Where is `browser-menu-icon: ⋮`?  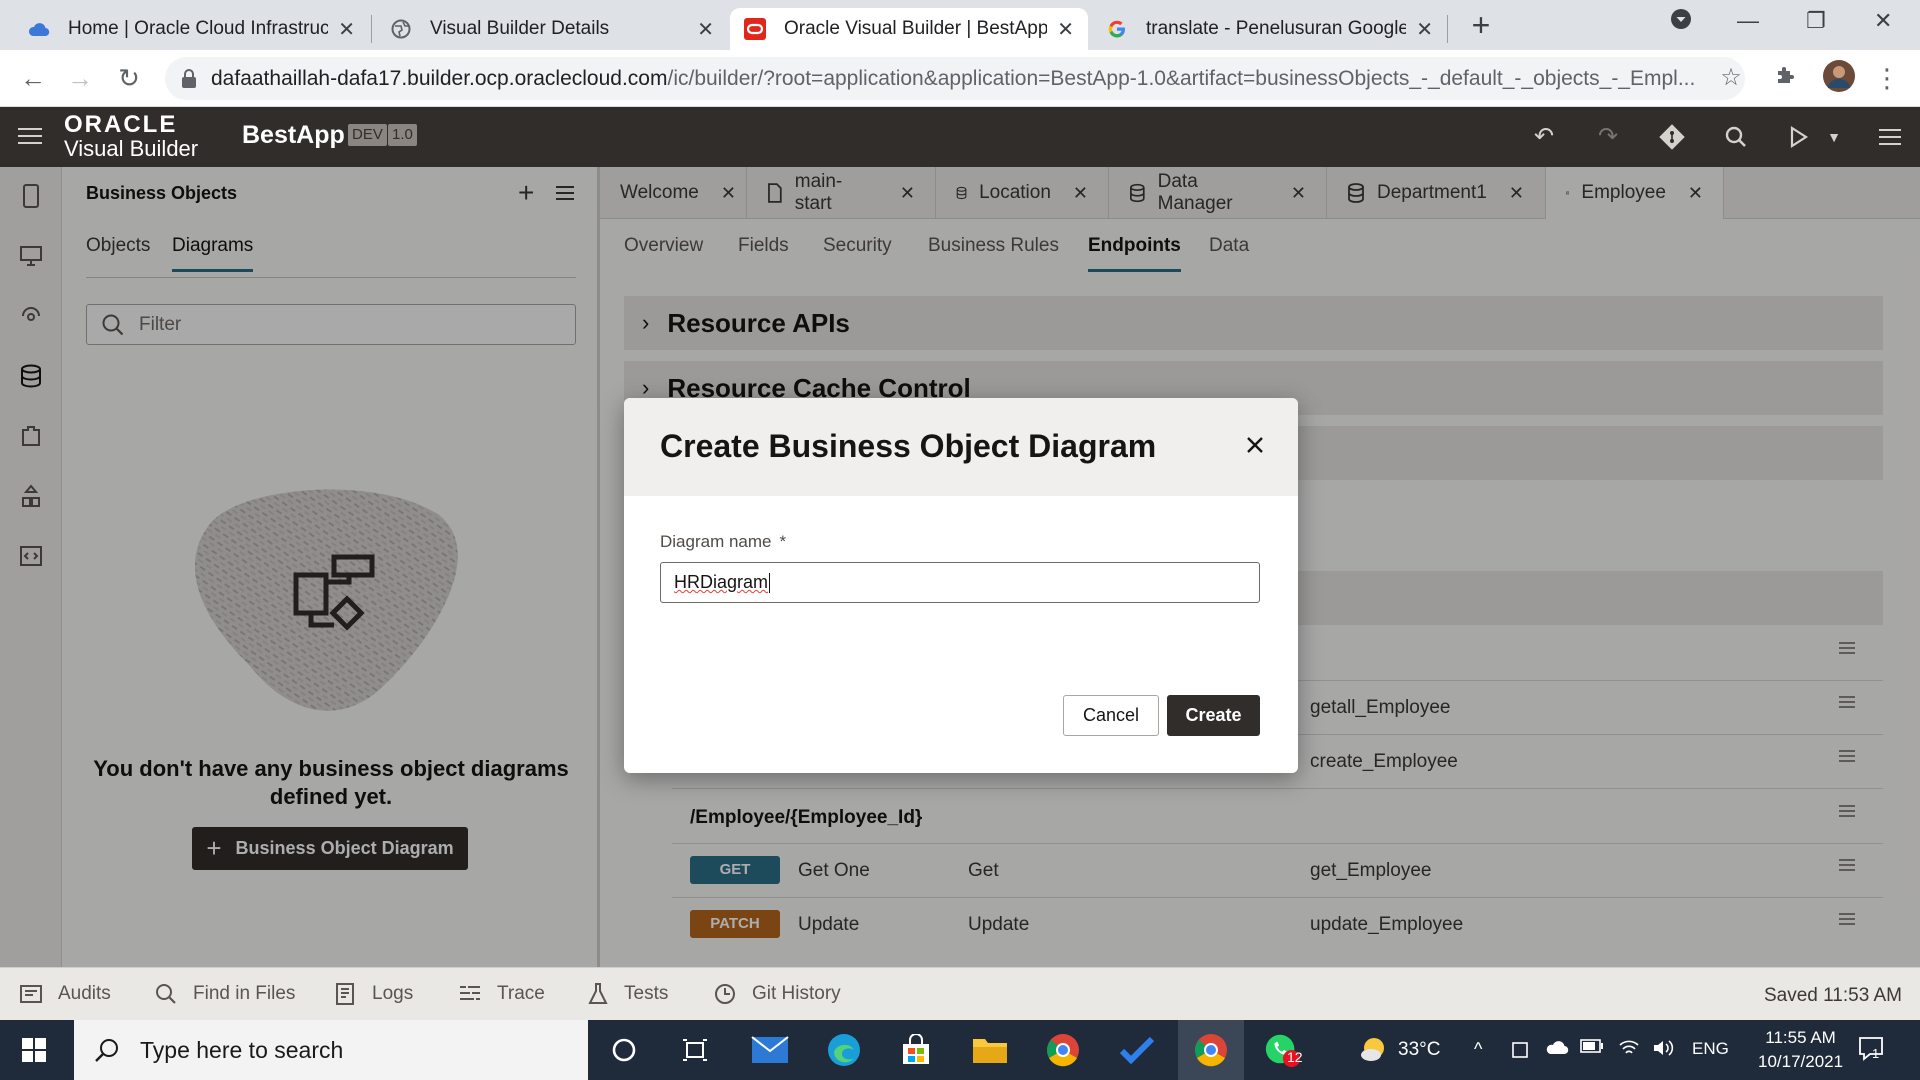
browser-menu-icon: ⋮ is located at coordinates (1887, 78).